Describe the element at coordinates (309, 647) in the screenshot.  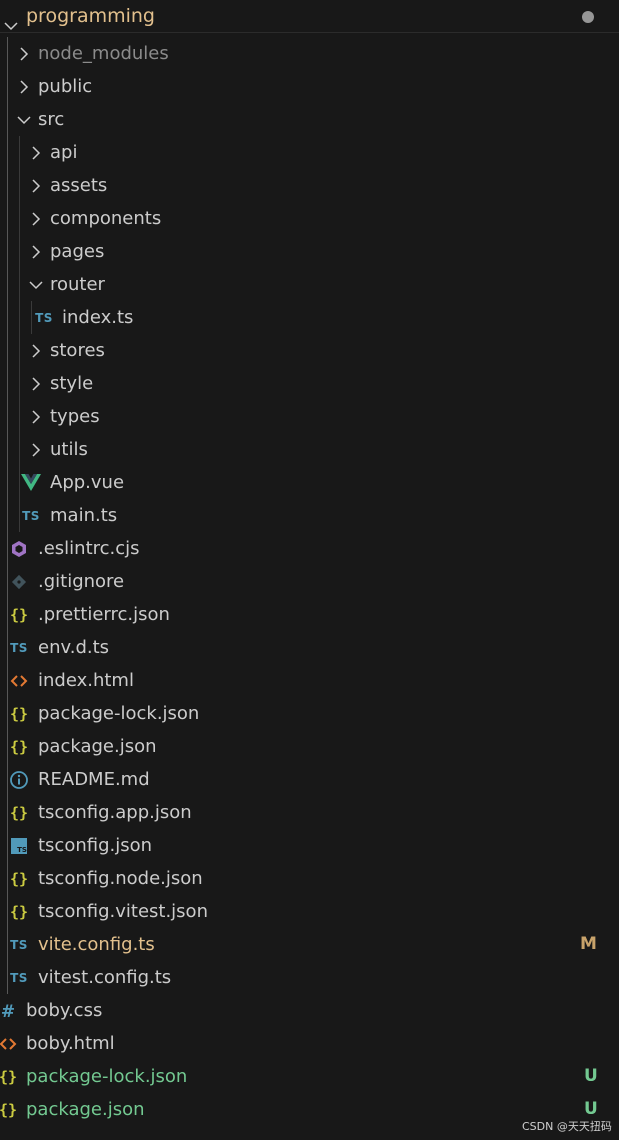
I see `file-item-env-d-ts: TS env.d.ts` at that location.